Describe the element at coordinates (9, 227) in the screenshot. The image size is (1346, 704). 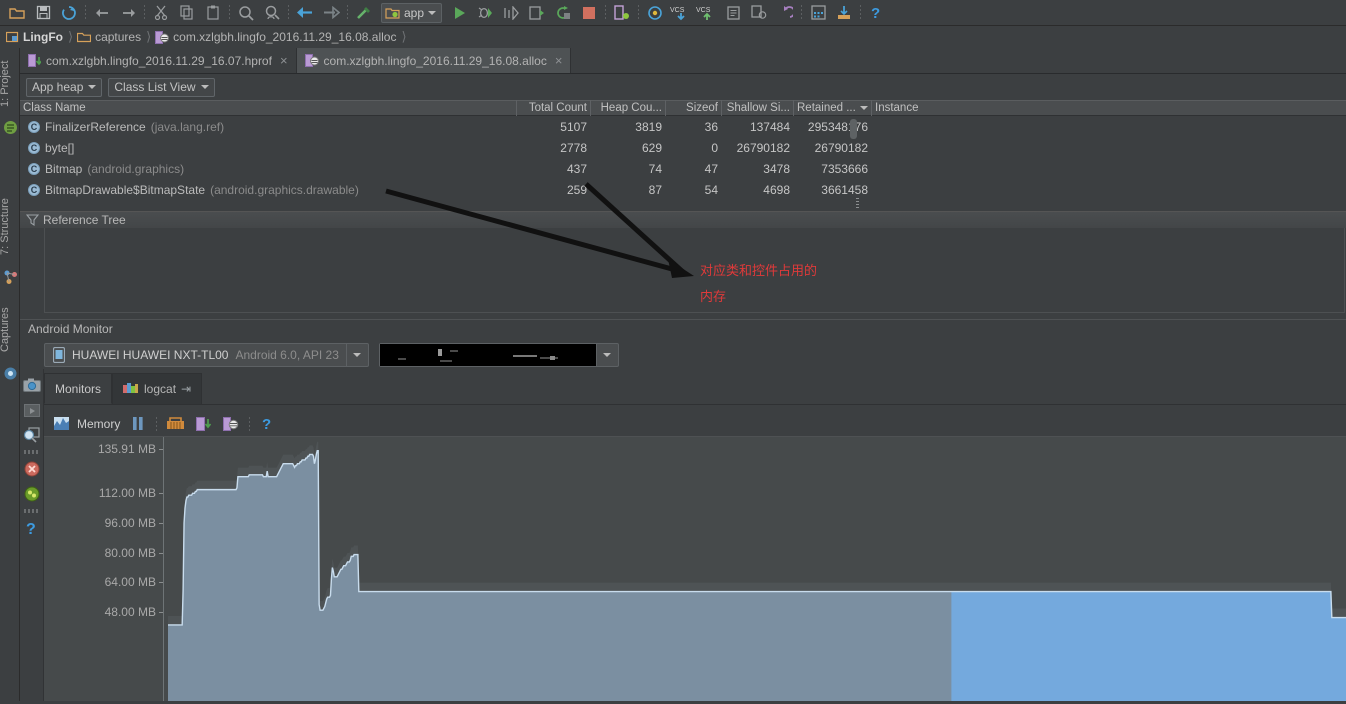
I see `sidebar-item-structure: 7: Structure` at that location.